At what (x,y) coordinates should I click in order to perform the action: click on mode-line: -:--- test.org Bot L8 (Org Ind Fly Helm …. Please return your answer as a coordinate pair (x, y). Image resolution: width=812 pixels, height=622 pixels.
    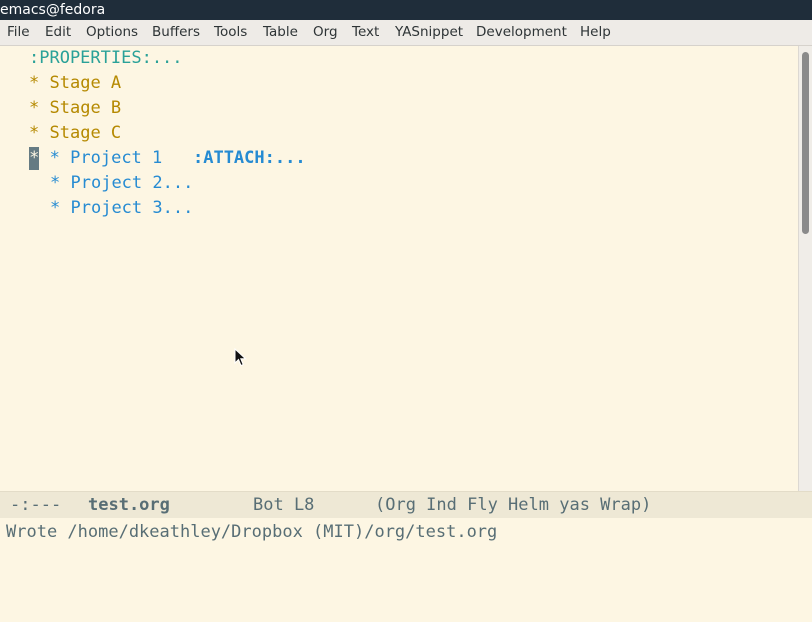
    Looking at the image, I should click on (406, 504).